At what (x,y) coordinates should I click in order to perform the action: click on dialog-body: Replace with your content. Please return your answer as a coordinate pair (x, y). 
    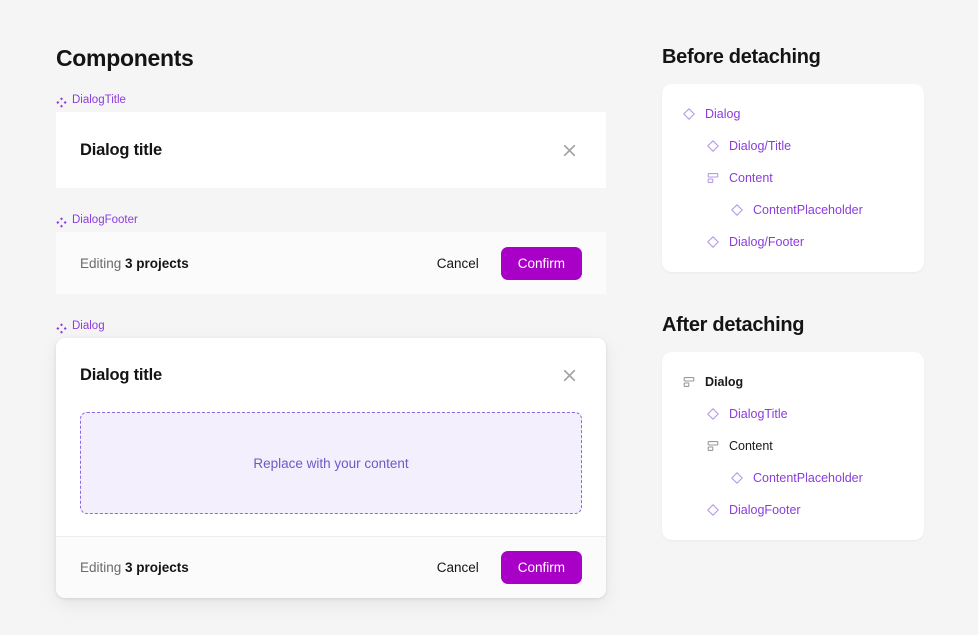
    Looking at the image, I should click on (331, 474).